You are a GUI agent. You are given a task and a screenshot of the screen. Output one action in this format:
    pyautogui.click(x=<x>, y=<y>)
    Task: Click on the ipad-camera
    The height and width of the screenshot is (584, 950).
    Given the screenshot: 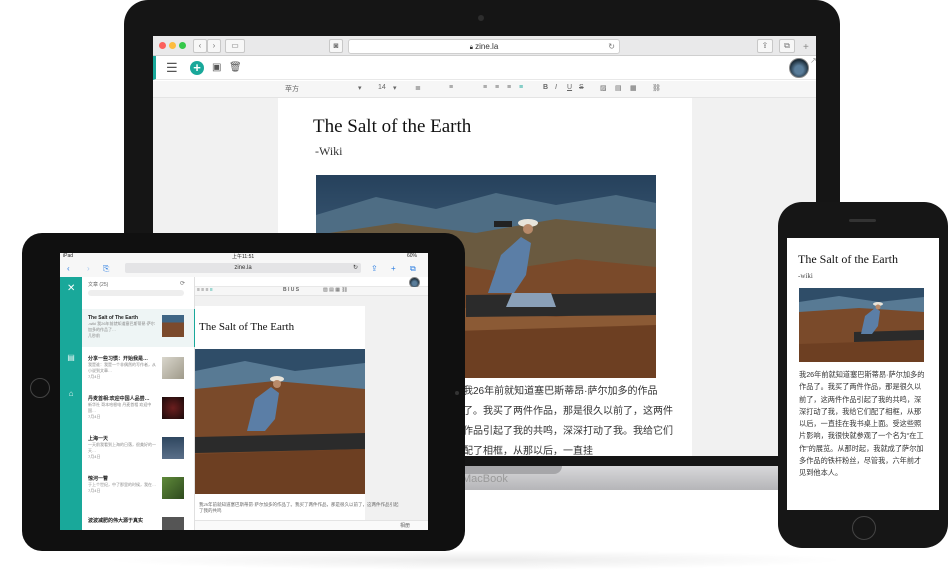 What is the action you would take?
    pyautogui.click(x=457, y=393)
    